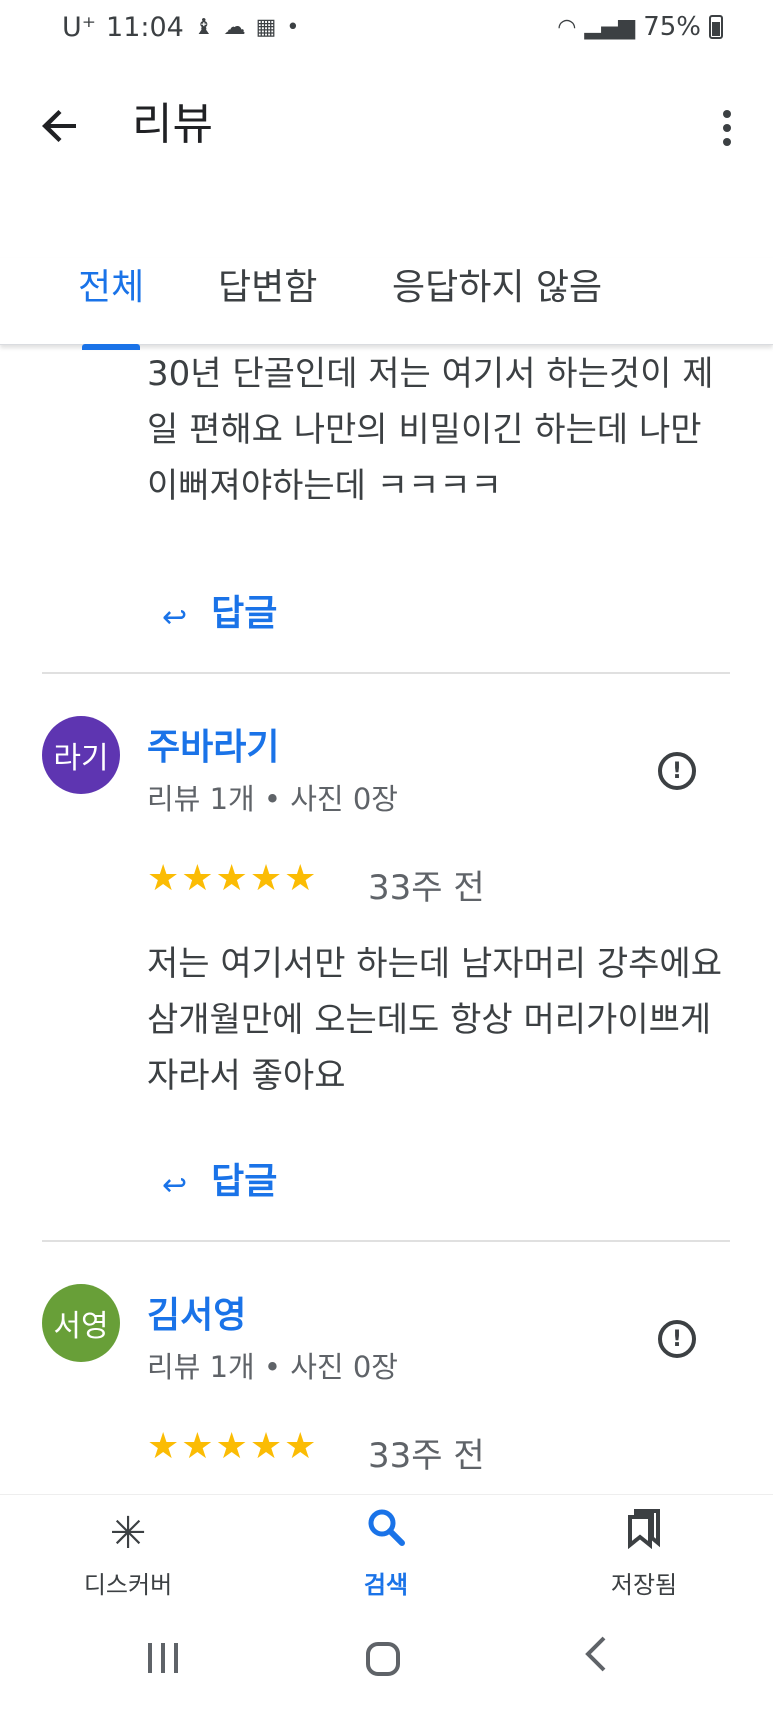  I want to click on calendar-icon: ▦, so click(266, 27).